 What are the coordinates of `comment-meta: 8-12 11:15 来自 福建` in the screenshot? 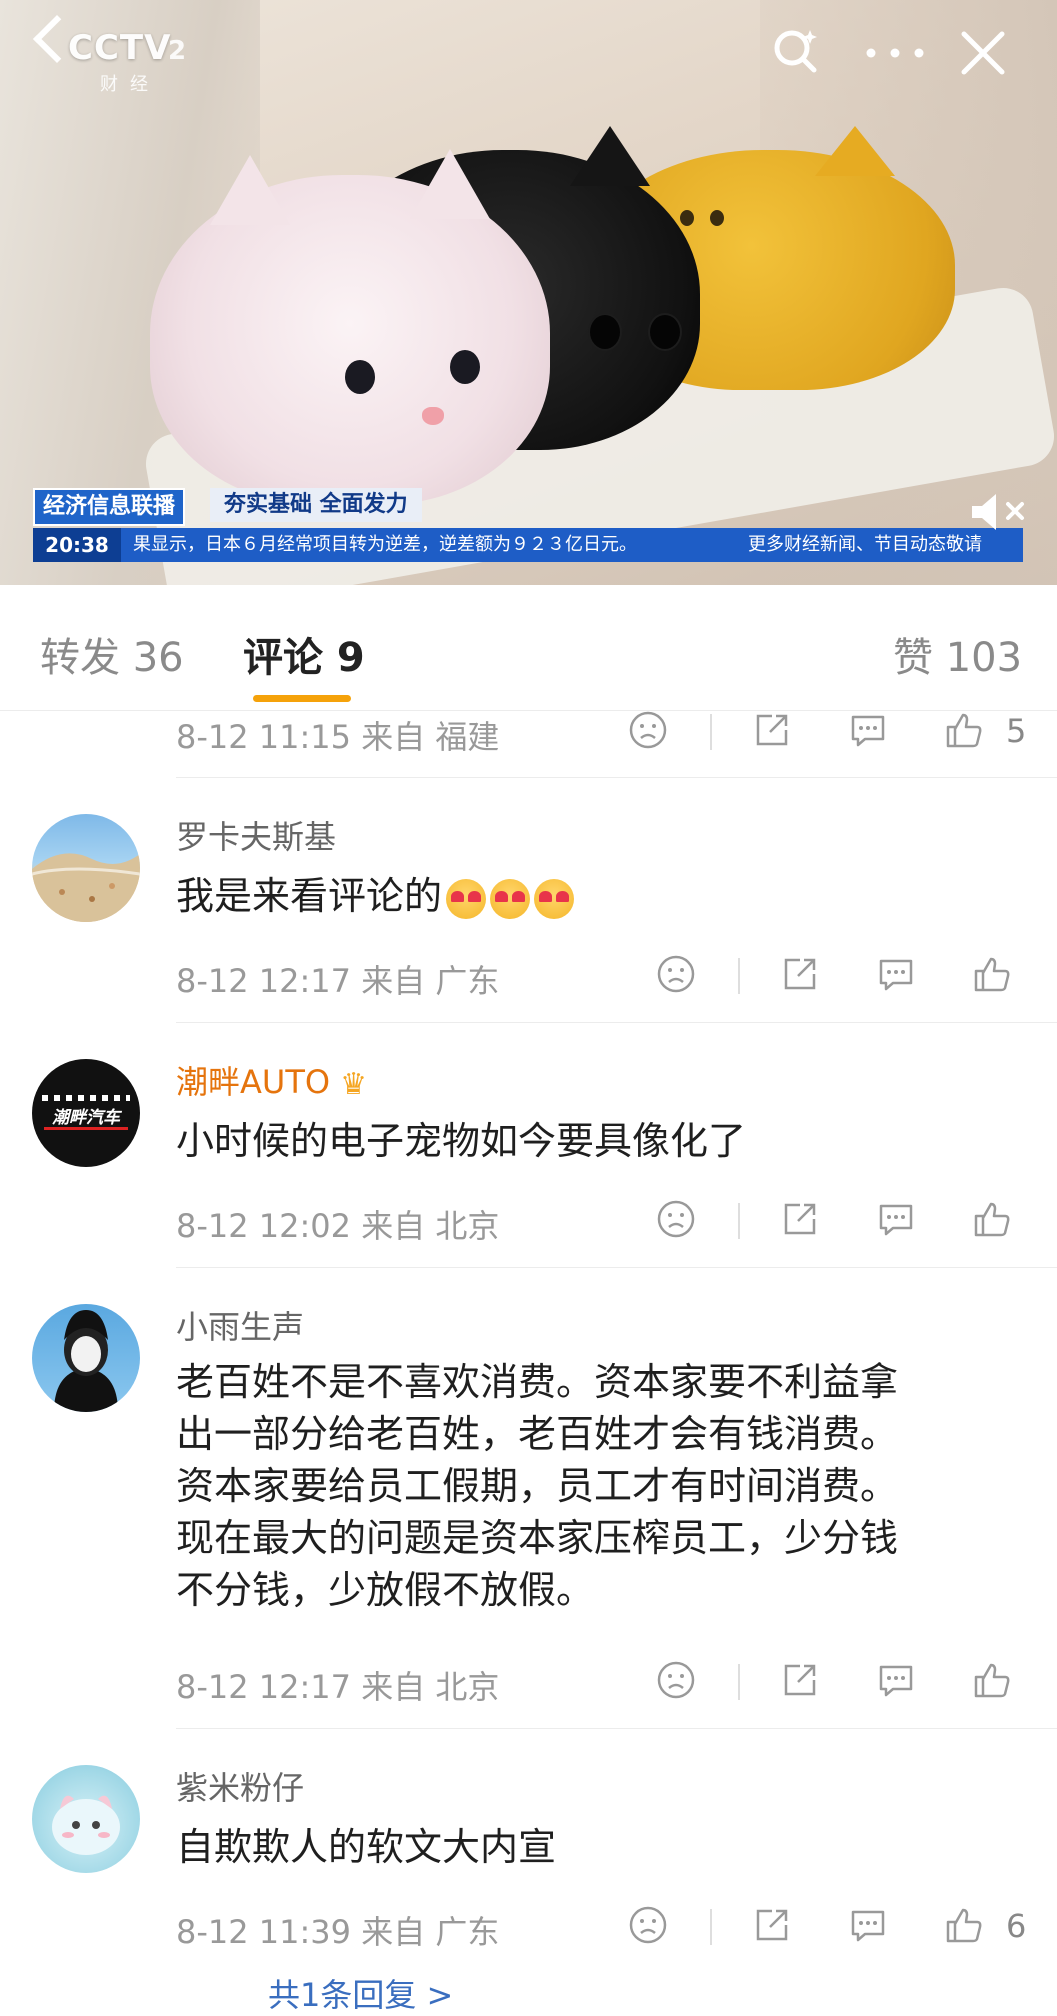 It's located at (338, 737).